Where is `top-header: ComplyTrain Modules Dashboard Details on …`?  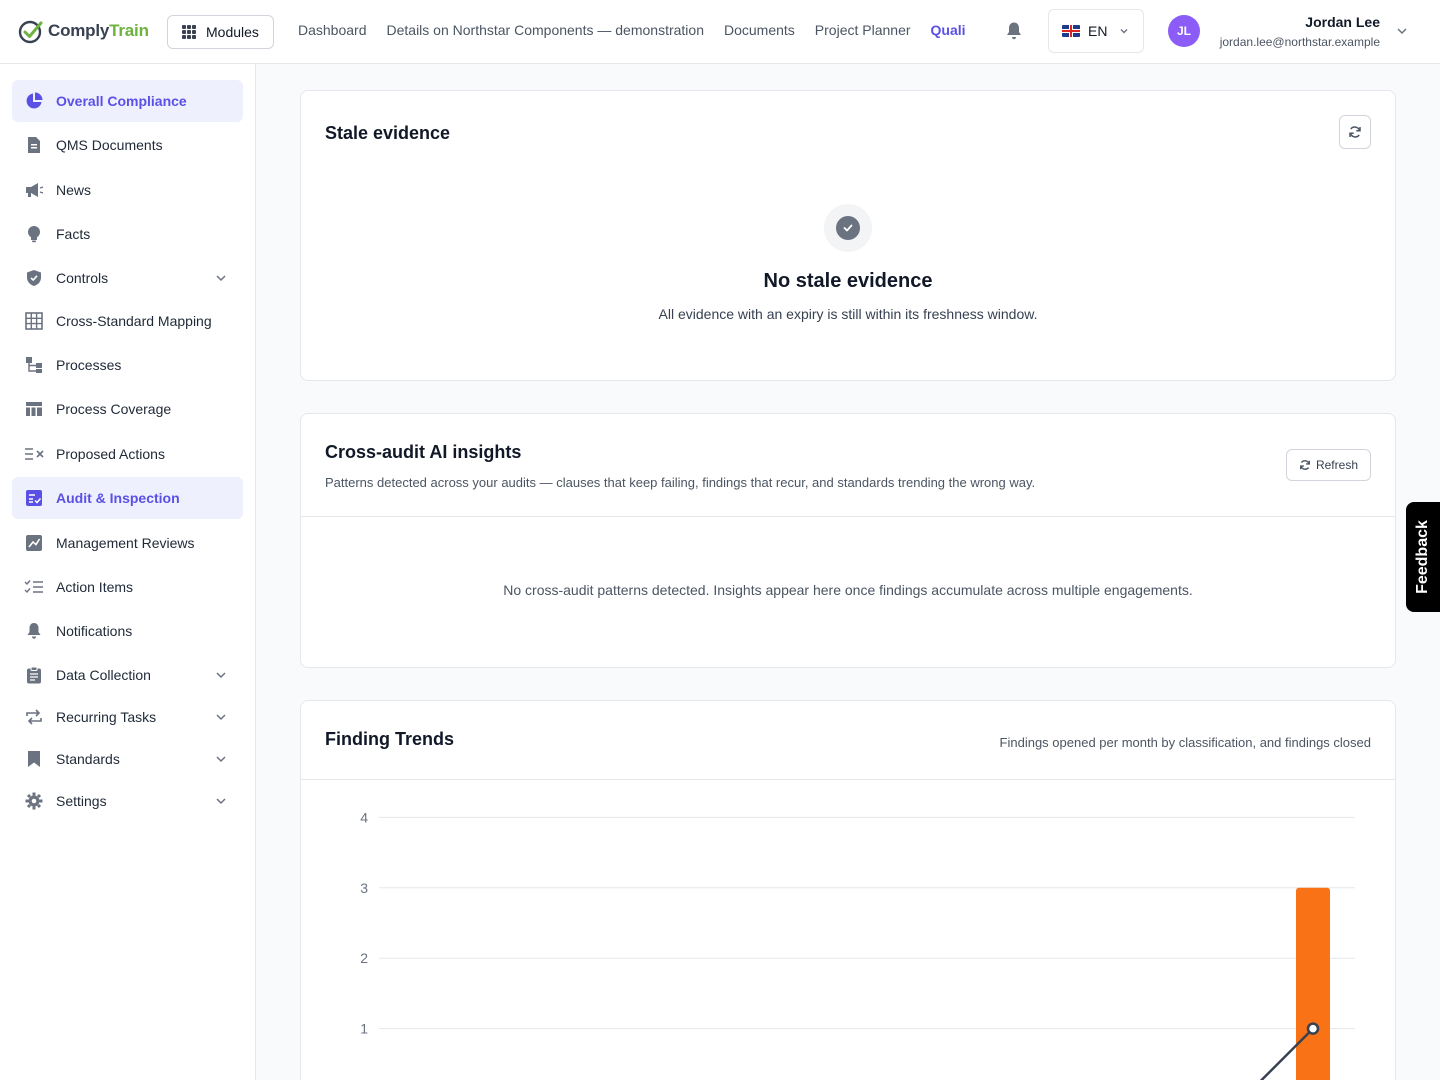 top-header: ComplyTrain Modules Dashboard Details on … is located at coordinates (720, 32).